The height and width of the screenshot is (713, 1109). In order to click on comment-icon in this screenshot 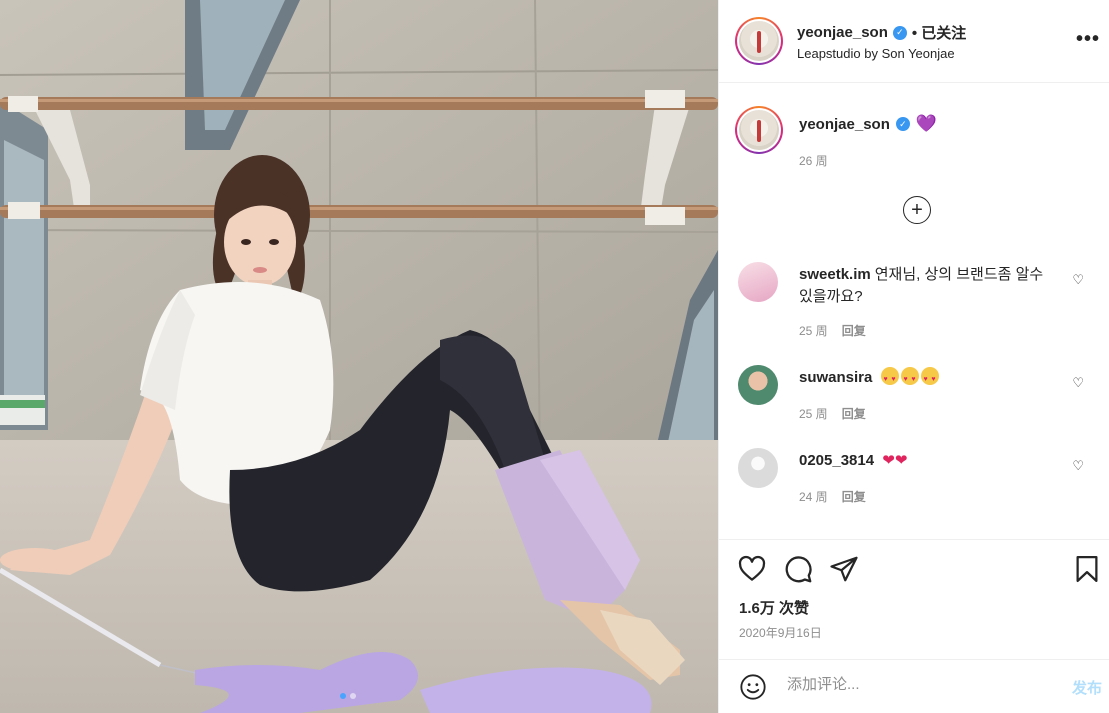, I will do `click(798, 569)`.